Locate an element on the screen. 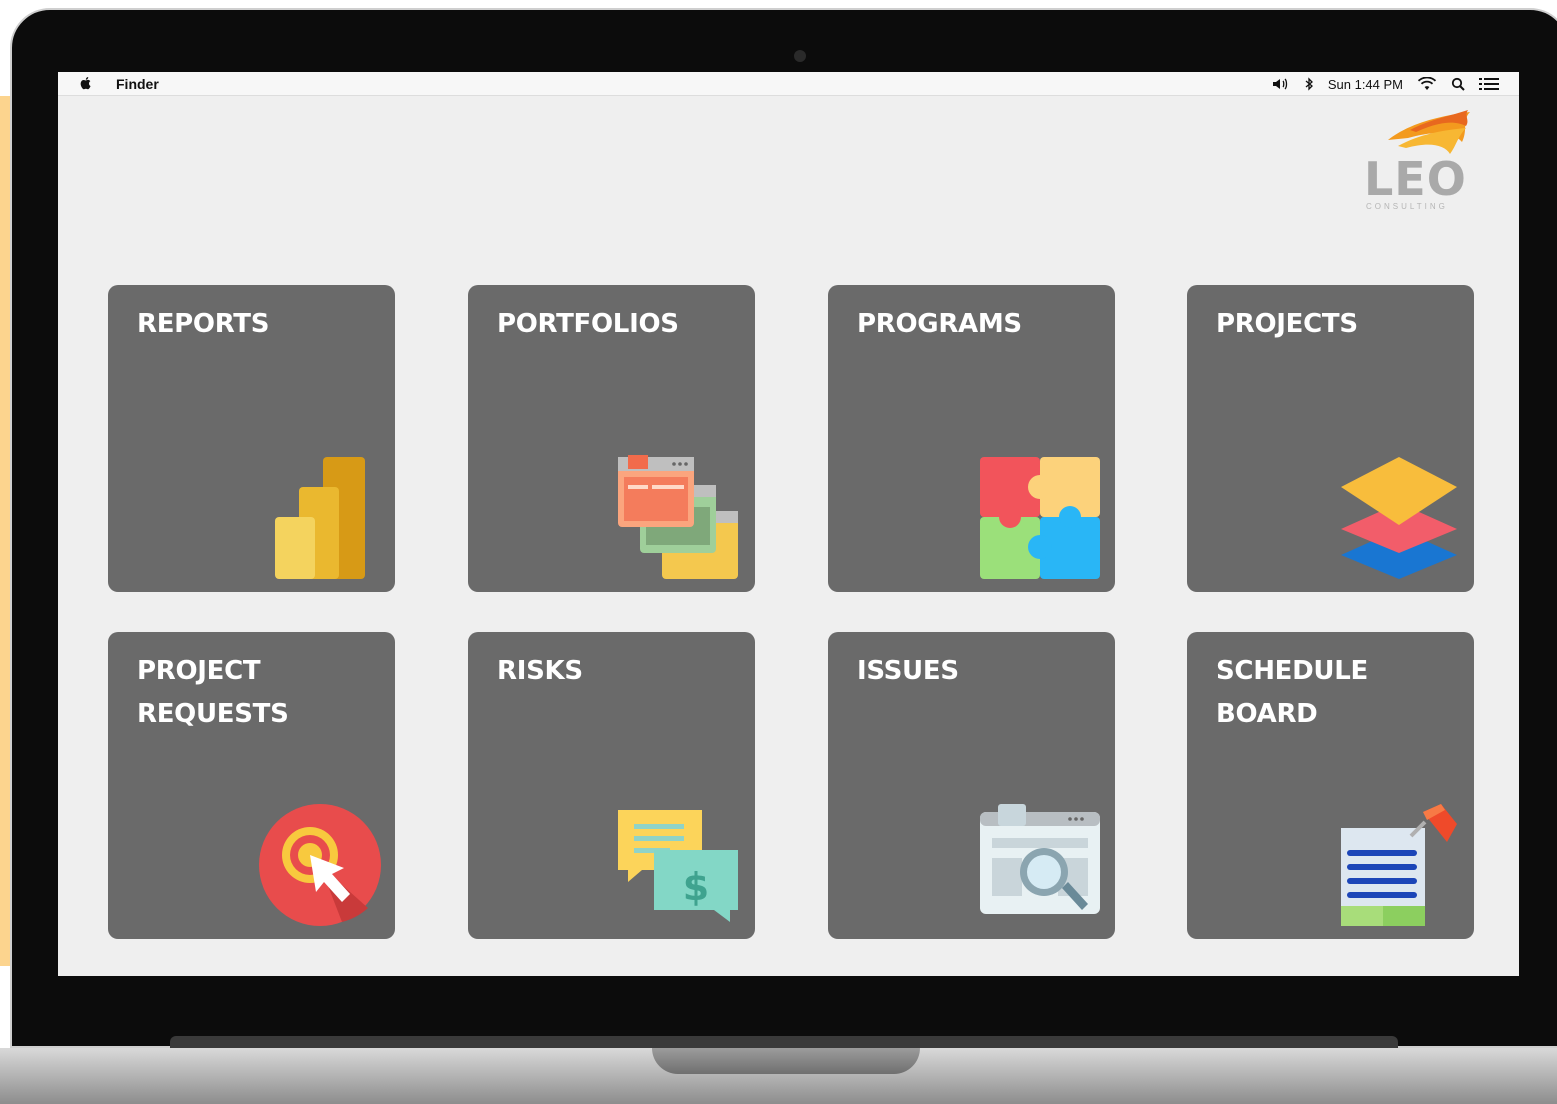 The image size is (1557, 1104). windows-stack-icon is located at coordinates (678, 517).